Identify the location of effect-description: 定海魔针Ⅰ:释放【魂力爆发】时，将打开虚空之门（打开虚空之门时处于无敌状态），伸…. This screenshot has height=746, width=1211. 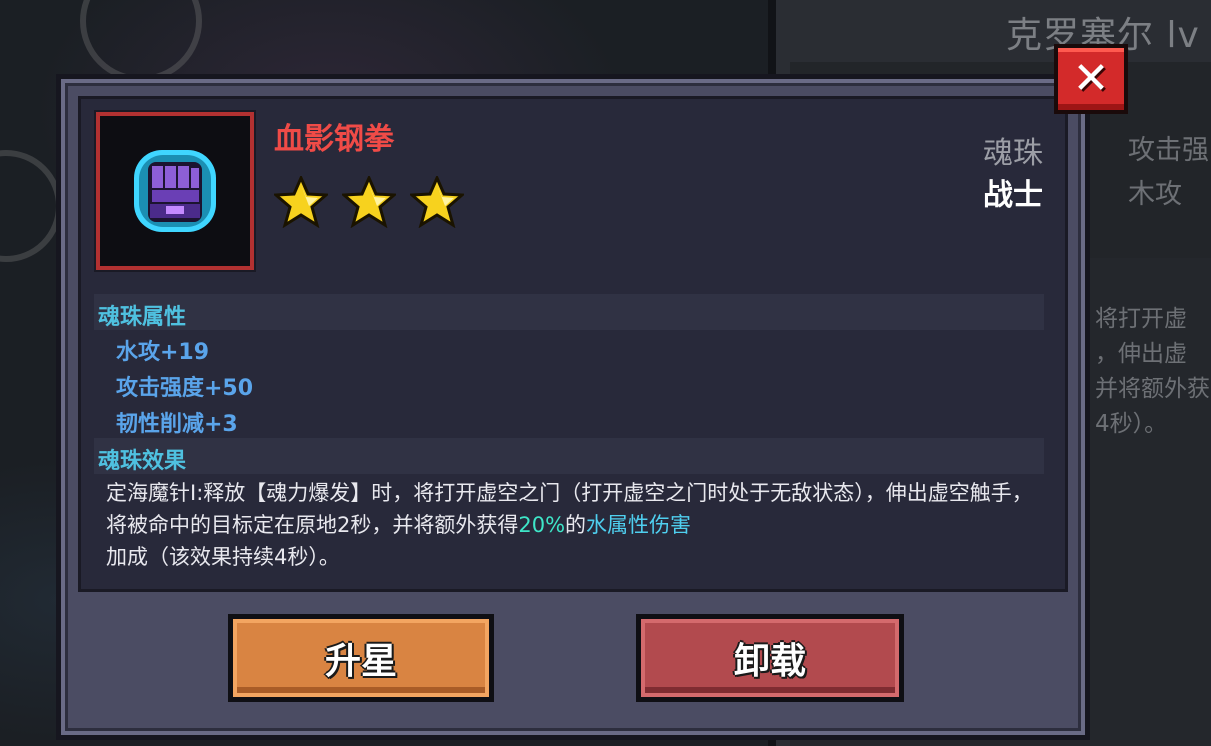
(569, 525).